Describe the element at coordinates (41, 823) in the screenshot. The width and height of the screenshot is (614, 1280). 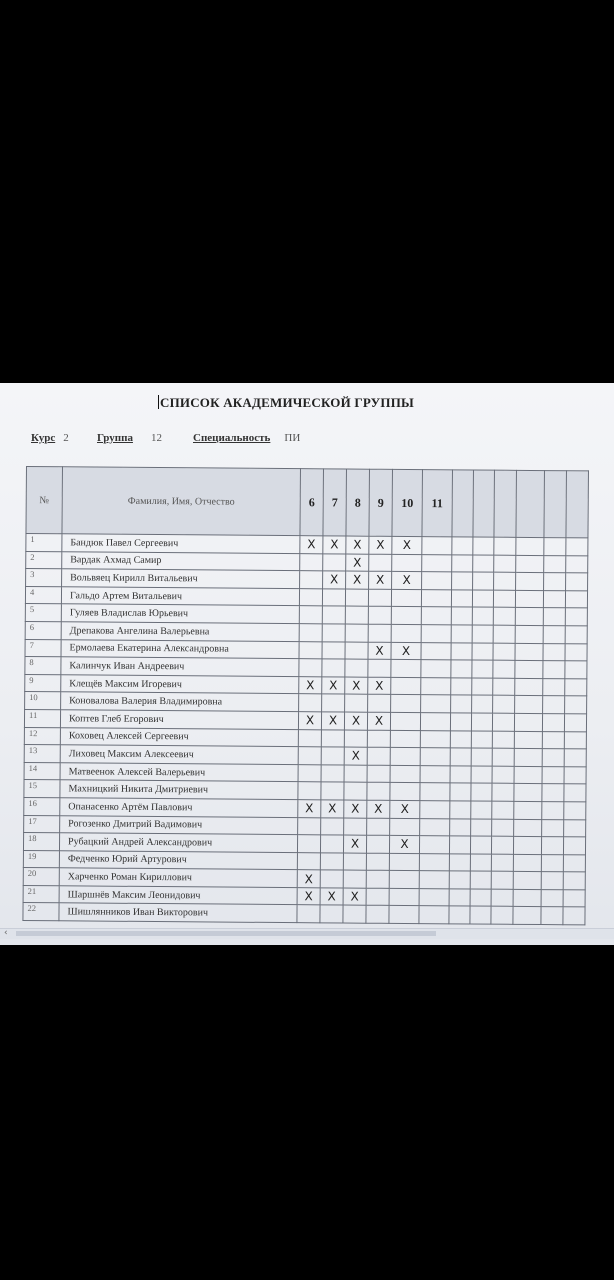
I see `row-number: 17` at that location.